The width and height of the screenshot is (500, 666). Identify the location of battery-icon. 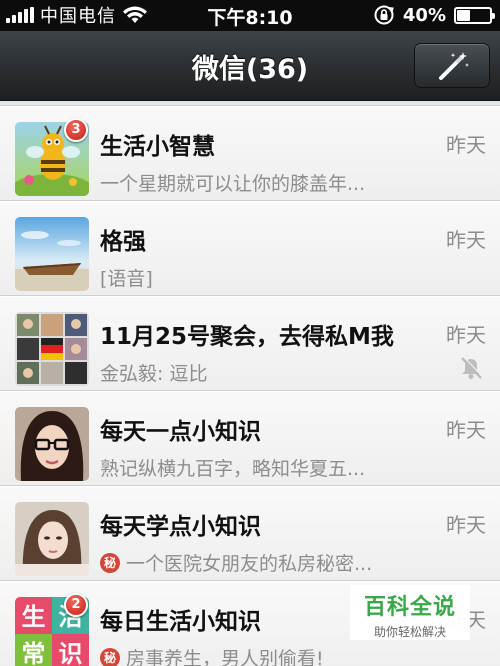
(474, 15).